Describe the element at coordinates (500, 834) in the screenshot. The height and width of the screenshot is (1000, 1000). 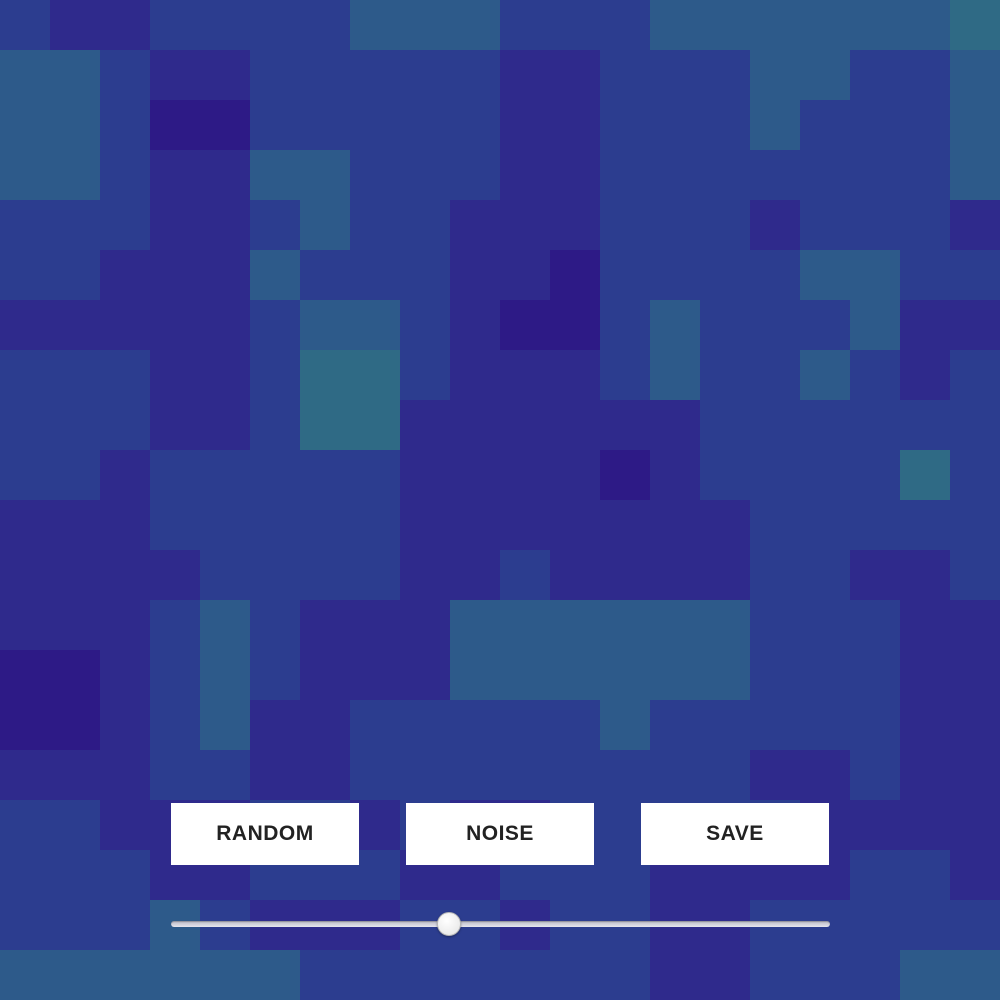
I see `noise-button: NOISE` at that location.